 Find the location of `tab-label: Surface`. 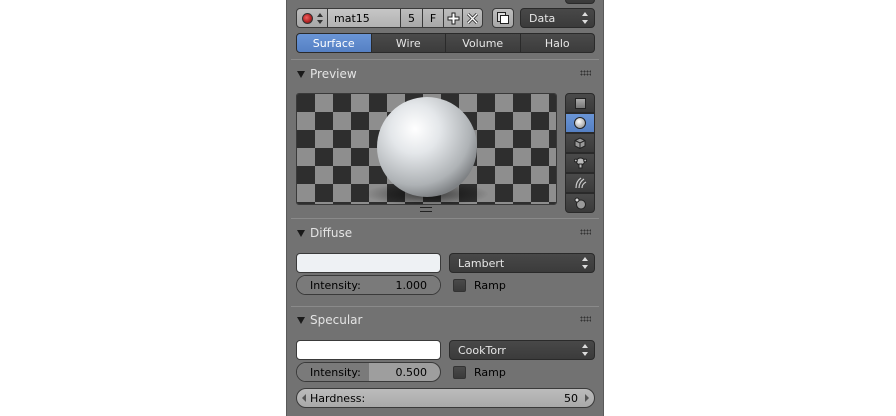

tab-label: Surface is located at coordinates (333, 43).